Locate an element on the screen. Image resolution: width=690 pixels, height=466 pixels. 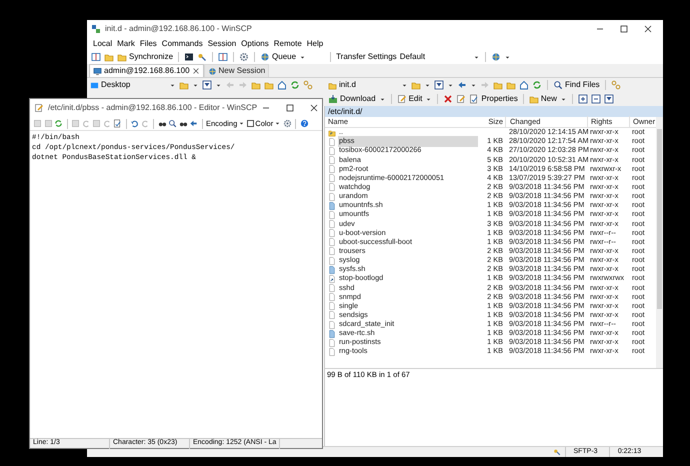
plus-icon is located at coordinates (583, 99).